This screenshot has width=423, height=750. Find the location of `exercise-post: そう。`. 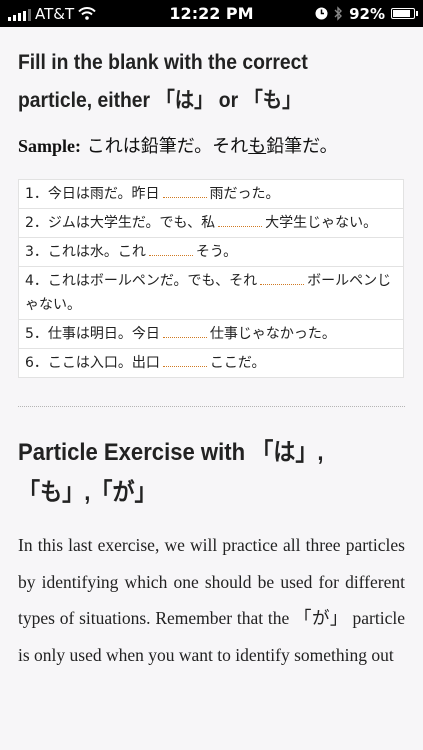

exercise-post: そう。 is located at coordinates (216, 252).